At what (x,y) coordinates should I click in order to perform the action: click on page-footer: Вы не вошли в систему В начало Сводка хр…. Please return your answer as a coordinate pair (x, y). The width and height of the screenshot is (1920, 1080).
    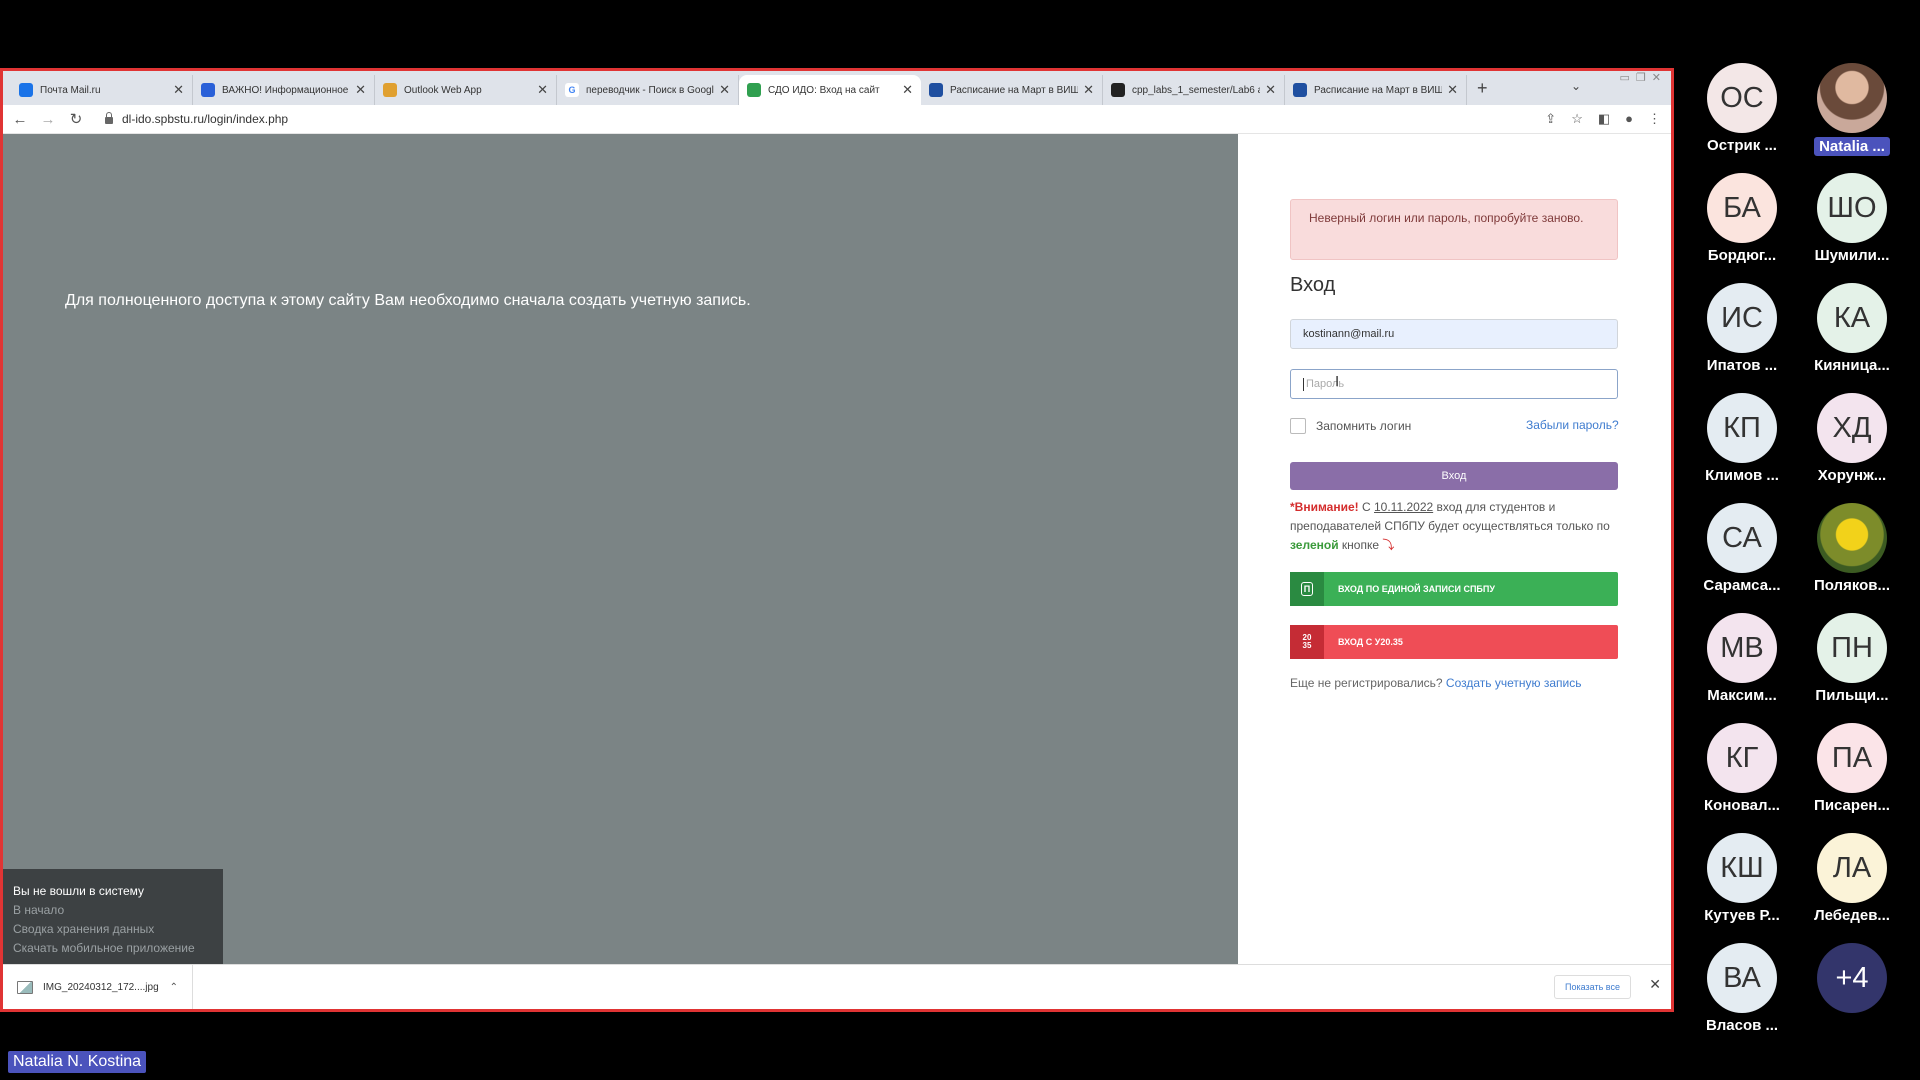
    Looking at the image, I should click on (113, 919).